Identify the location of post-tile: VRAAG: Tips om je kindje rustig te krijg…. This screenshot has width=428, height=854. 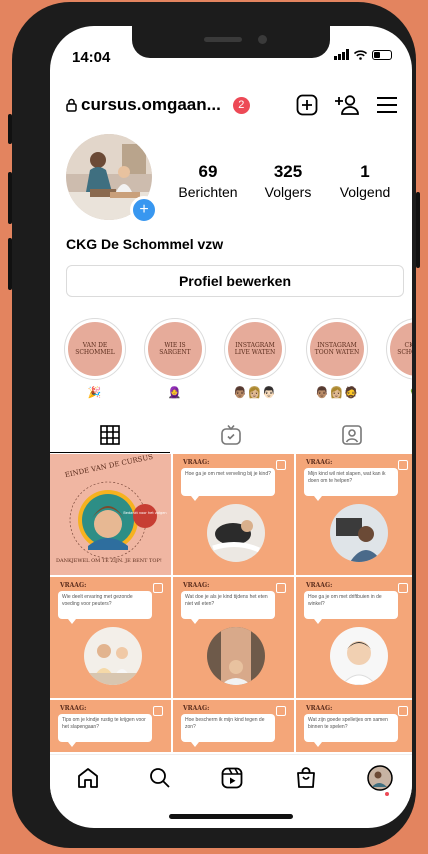
(110, 726).